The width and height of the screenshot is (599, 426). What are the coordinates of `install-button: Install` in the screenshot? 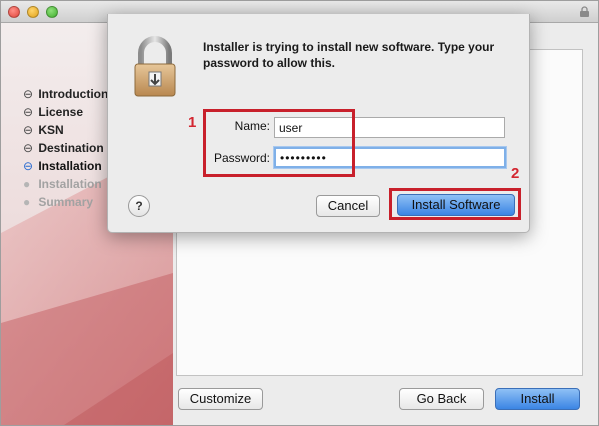 It's located at (537, 399).